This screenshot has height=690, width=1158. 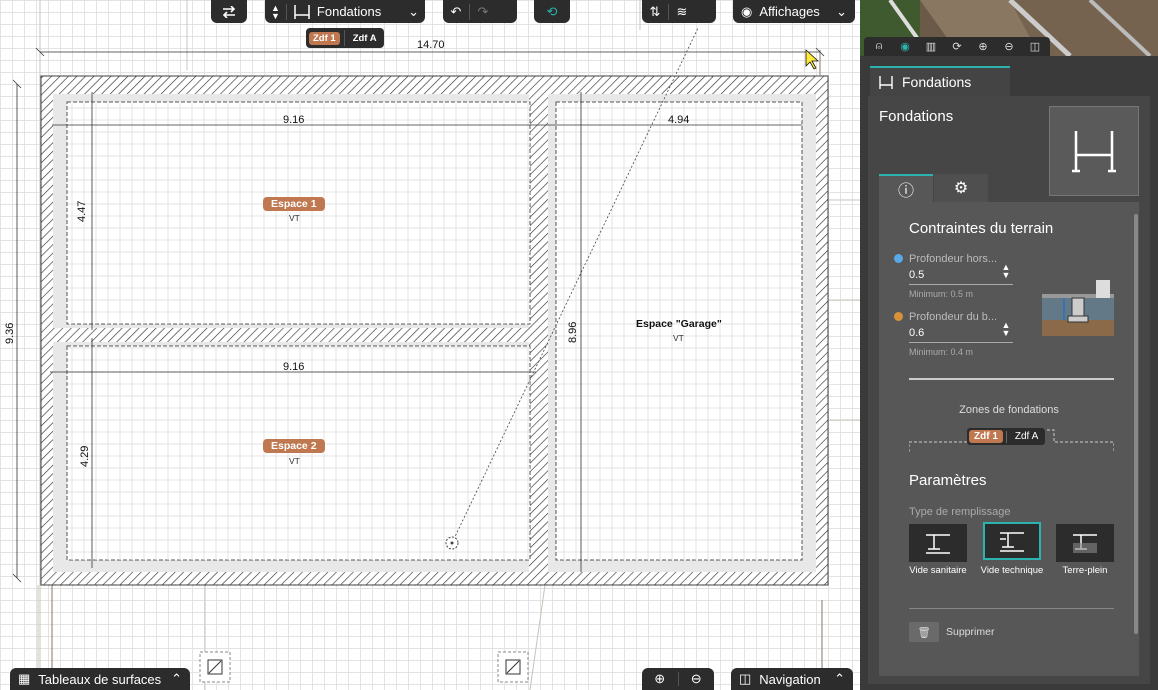 I want to click on dim-garage-width: 4.94, so click(x=679, y=120).